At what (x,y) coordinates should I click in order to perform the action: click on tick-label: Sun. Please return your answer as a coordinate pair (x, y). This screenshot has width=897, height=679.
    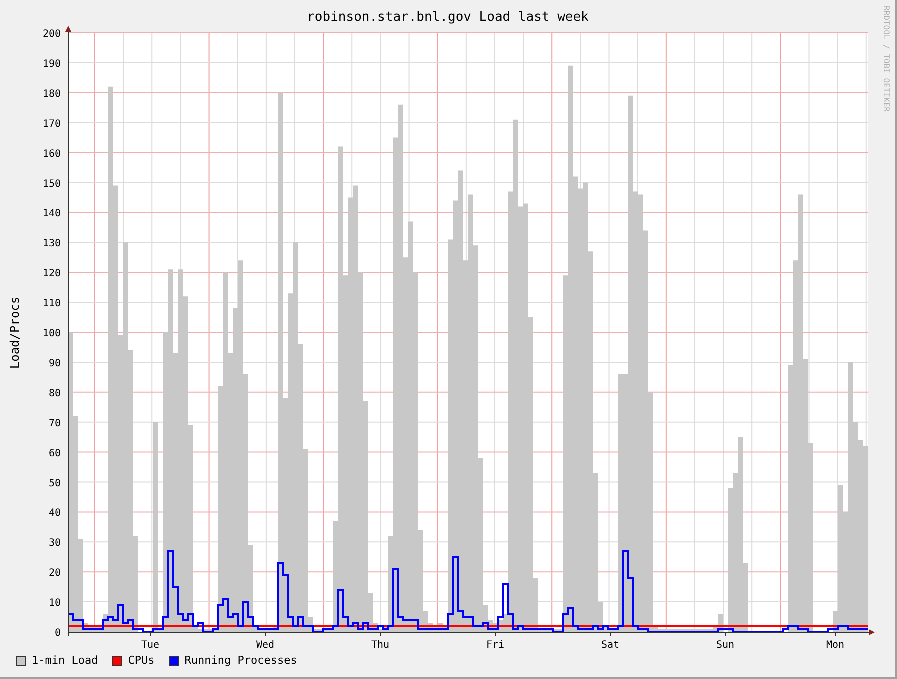
    Looking at the image, I should click on (725, 645).